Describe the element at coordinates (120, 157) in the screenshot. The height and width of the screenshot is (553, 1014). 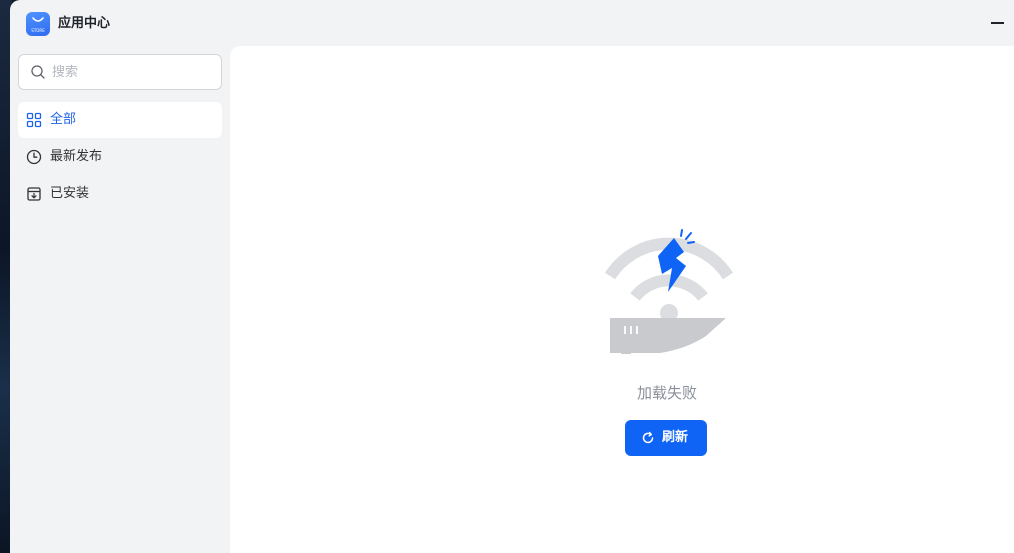
I see `sidebar-item-latest: 最新发布` at that location.